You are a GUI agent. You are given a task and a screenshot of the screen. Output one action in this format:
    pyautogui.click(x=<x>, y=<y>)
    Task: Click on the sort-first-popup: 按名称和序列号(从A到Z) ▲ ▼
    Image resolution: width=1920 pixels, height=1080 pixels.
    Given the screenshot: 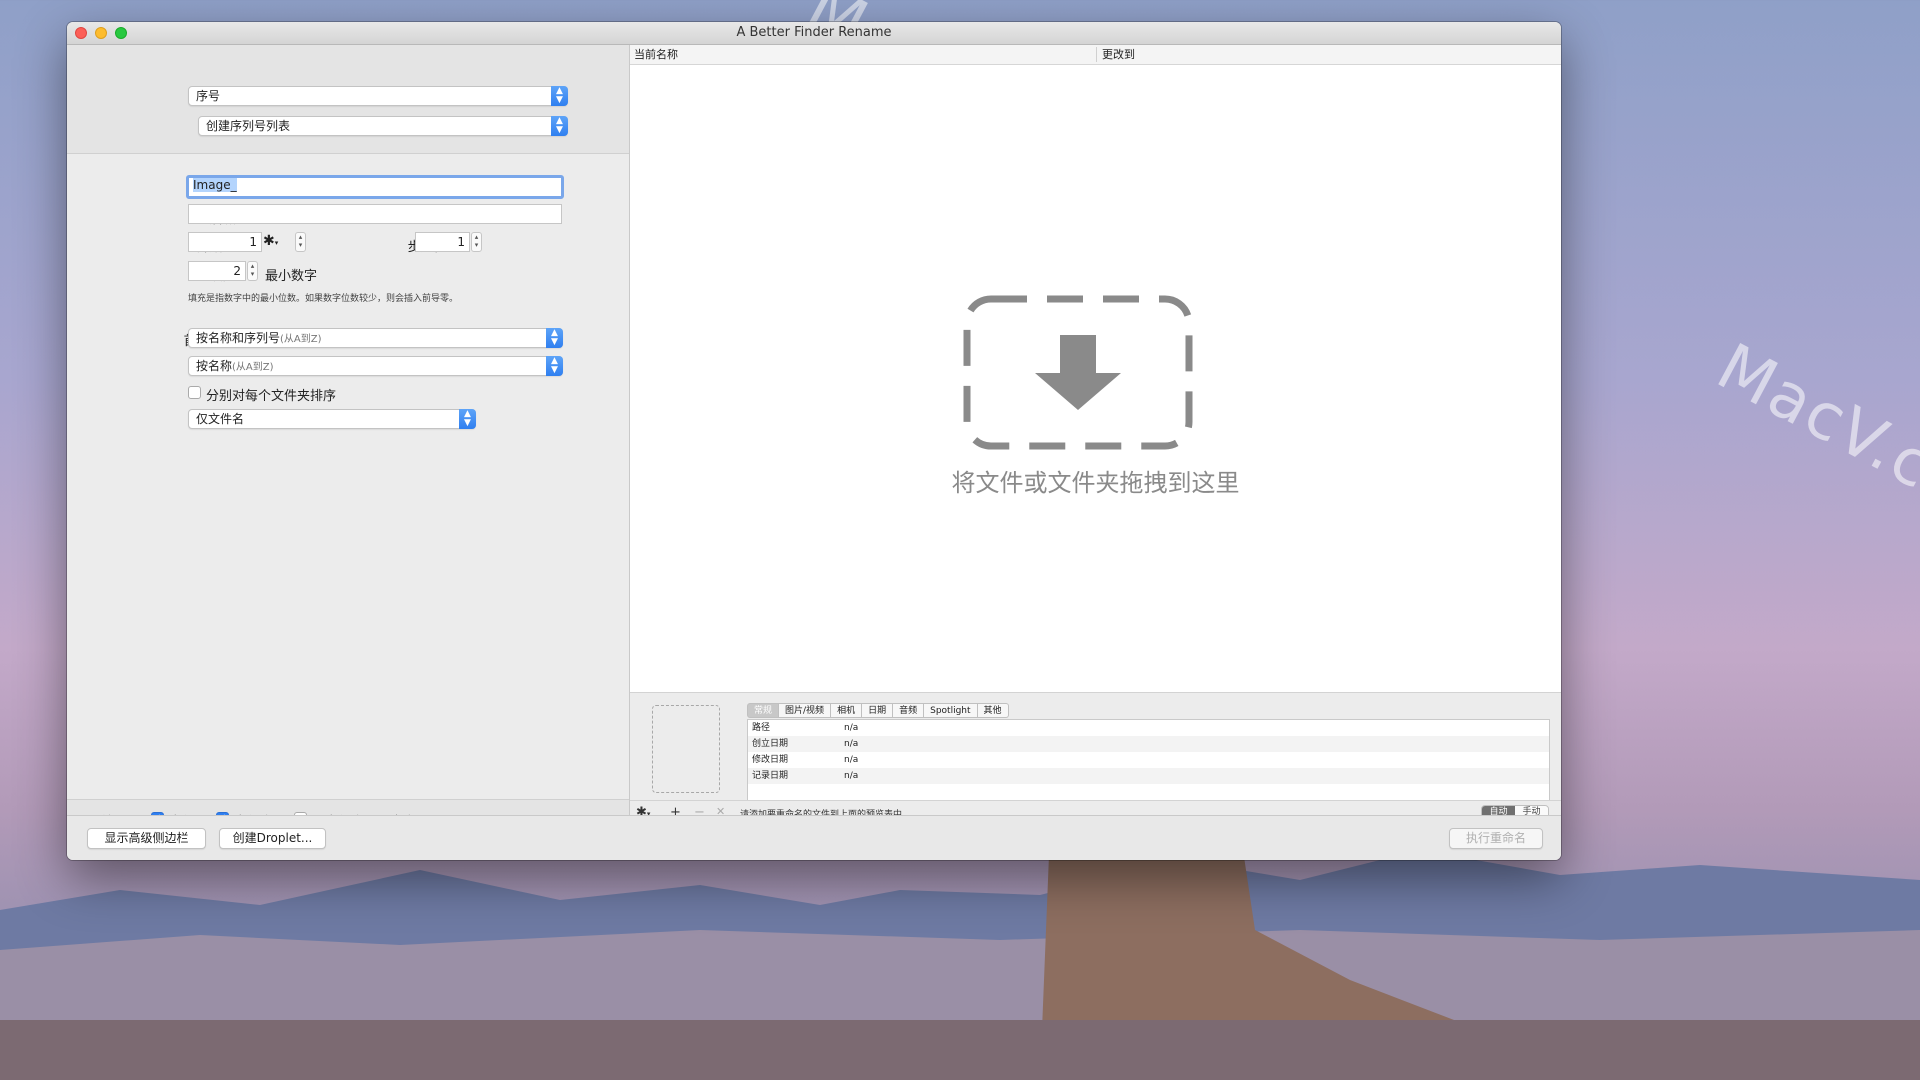 What is the action you would take?
    pyautogui.click(x=375, y=338)
    